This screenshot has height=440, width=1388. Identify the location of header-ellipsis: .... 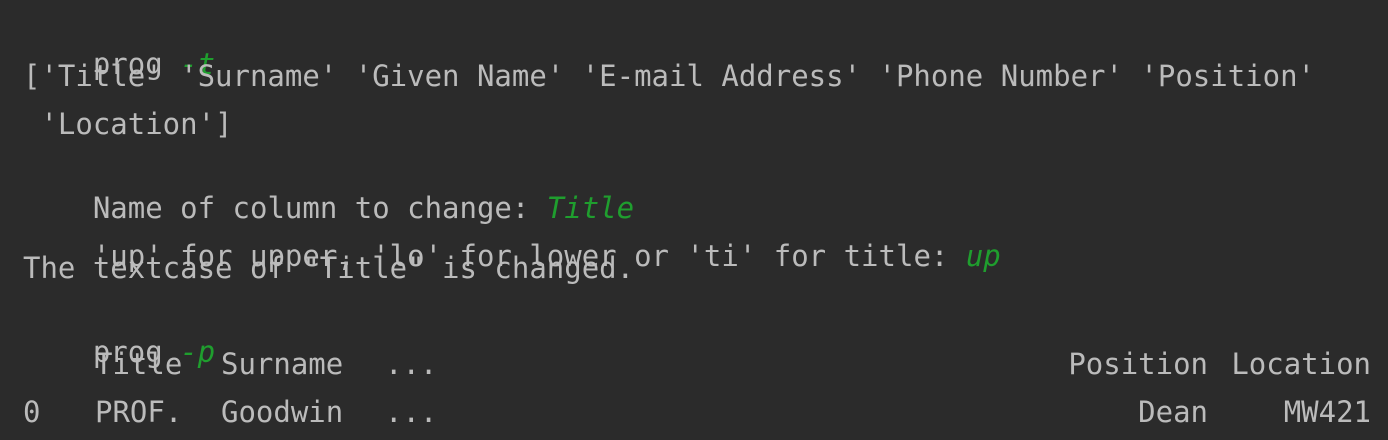
(411, 364).